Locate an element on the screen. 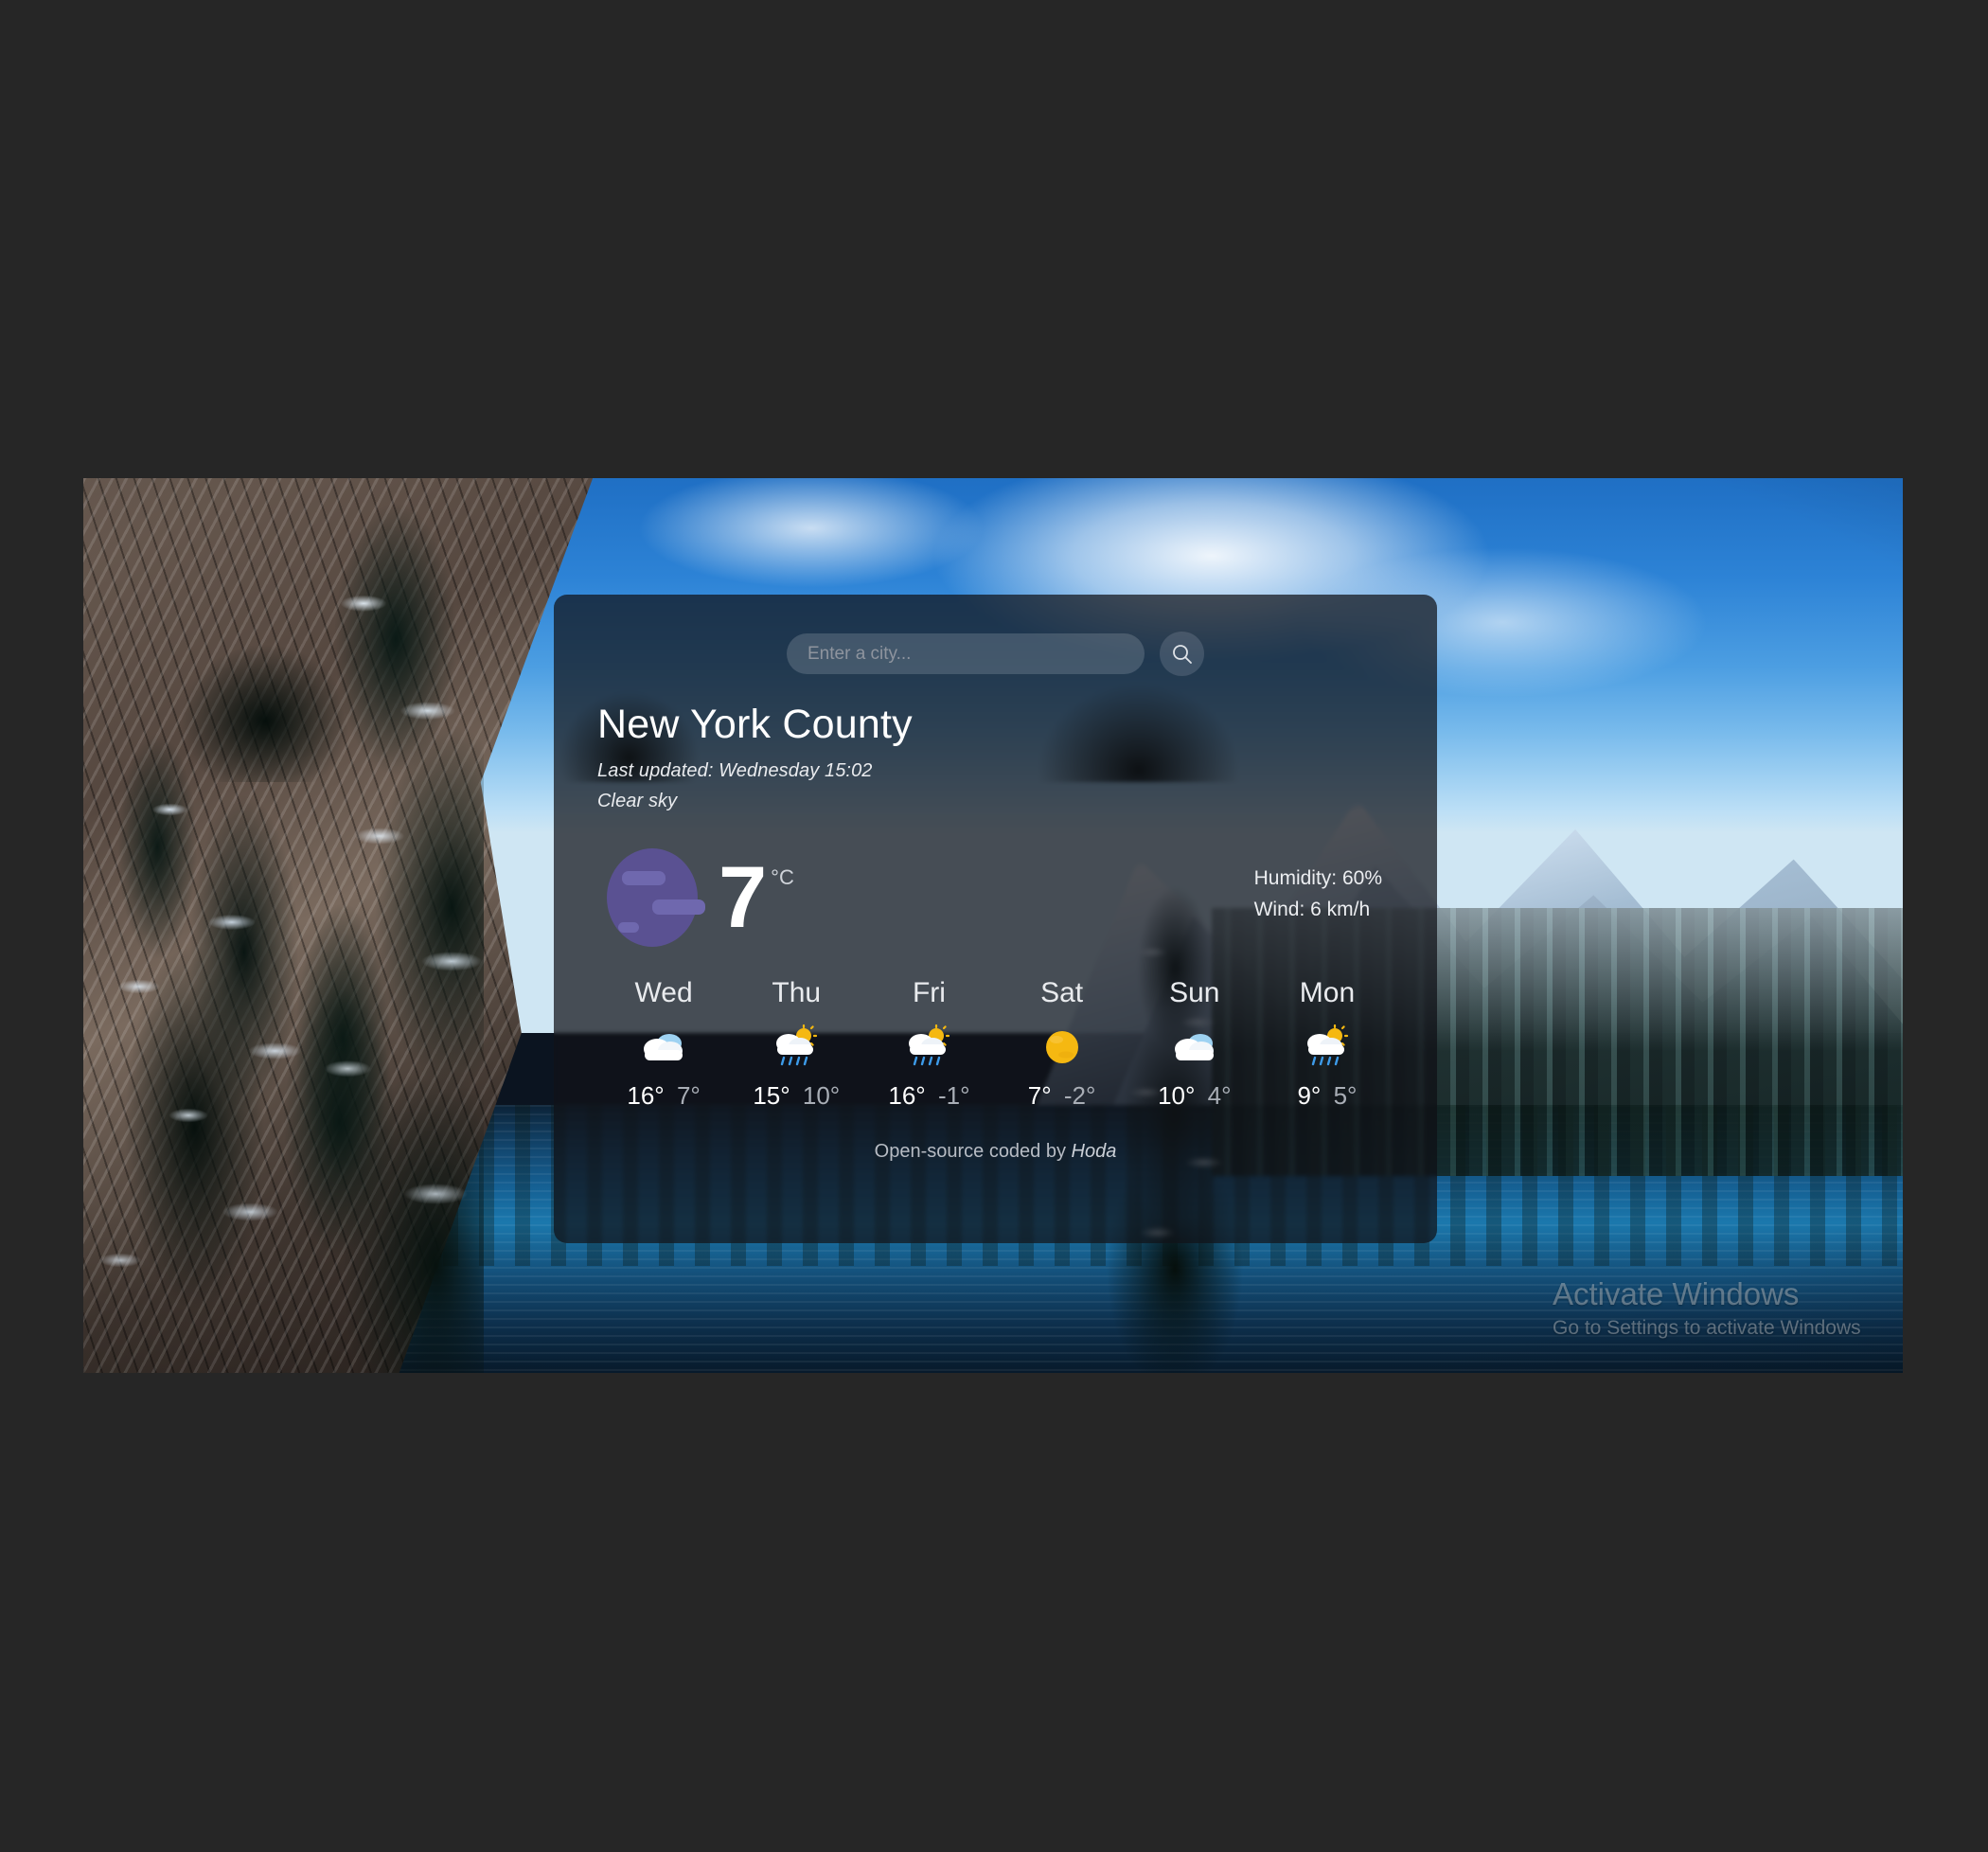 This screenshot has height=1852, width=1988. forecast-day-sat: Sat 7° -2° is located at coordinates (1062, 1044).